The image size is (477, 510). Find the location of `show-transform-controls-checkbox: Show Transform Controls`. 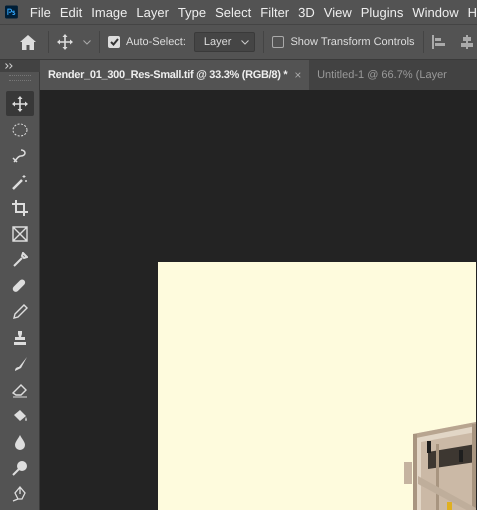

show-transform-controls-checkbox: Show Transform Controls is located at coordinates (343, 42).